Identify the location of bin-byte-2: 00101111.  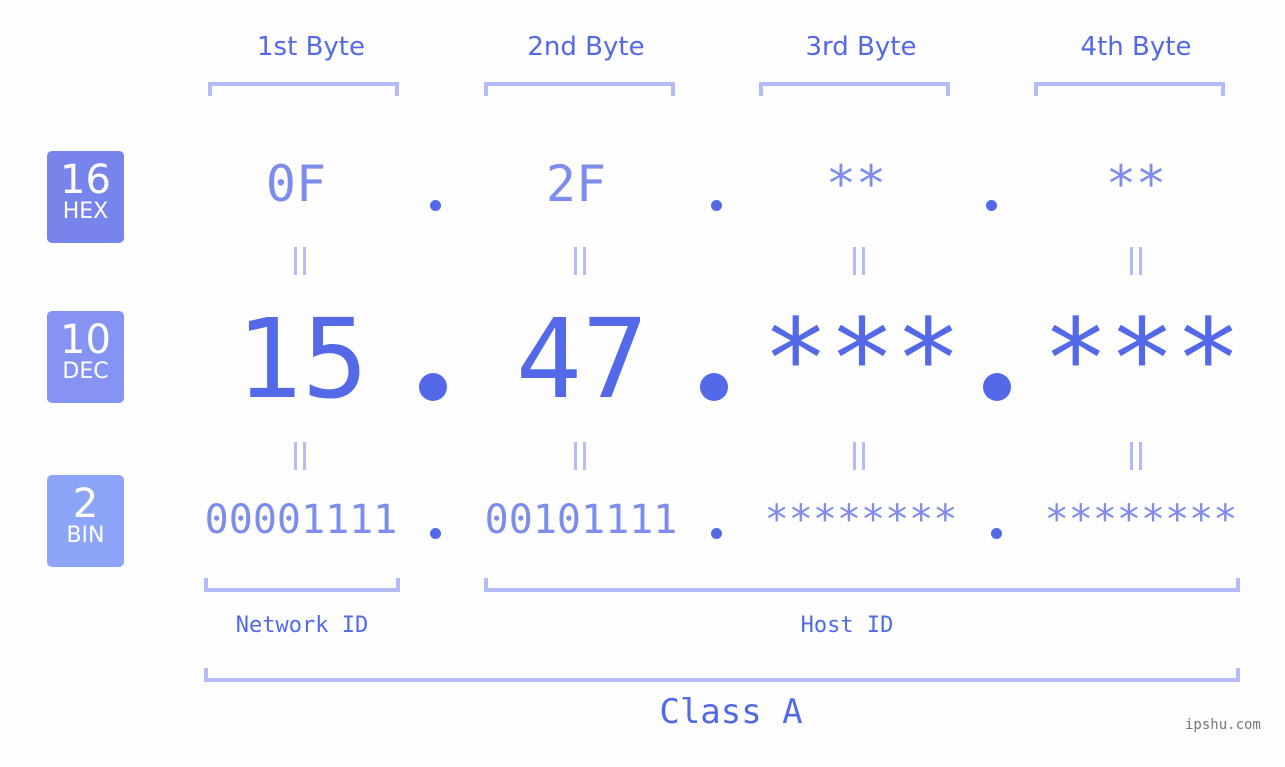
(581, 520).